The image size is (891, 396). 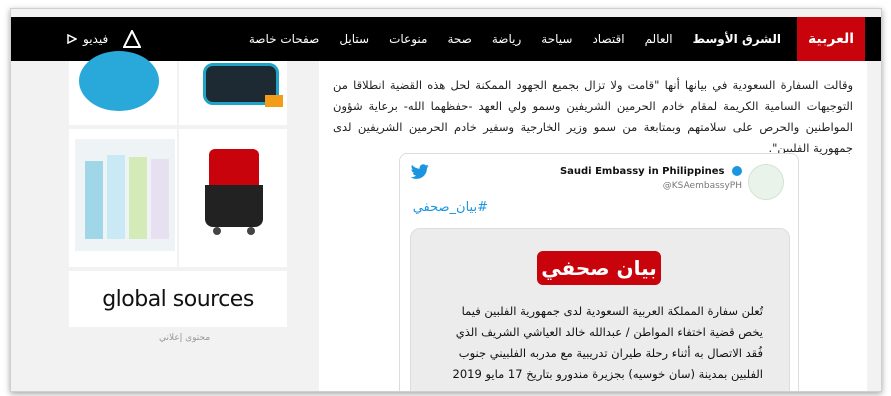 I want to click on vacuum-image, so click(x=234, y=192).